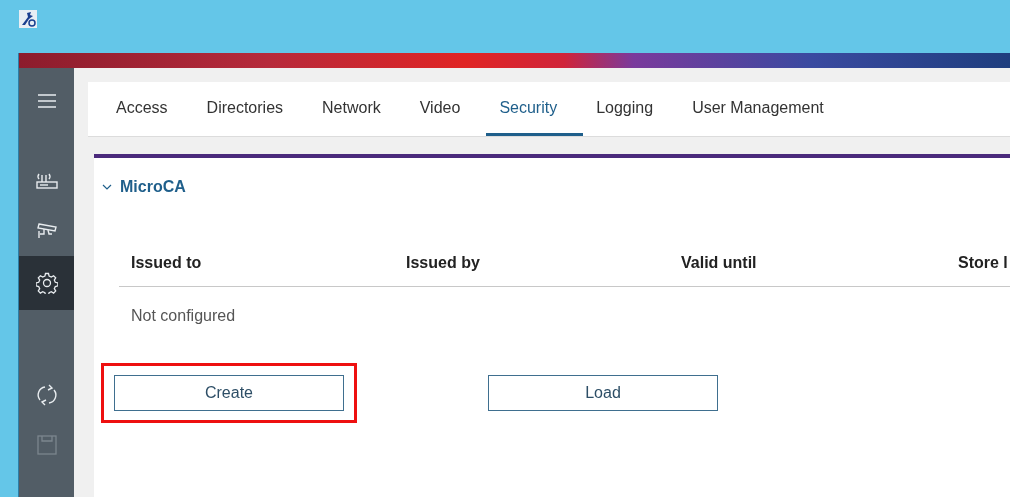  I want to click on camera-icon, so click(46, 231).